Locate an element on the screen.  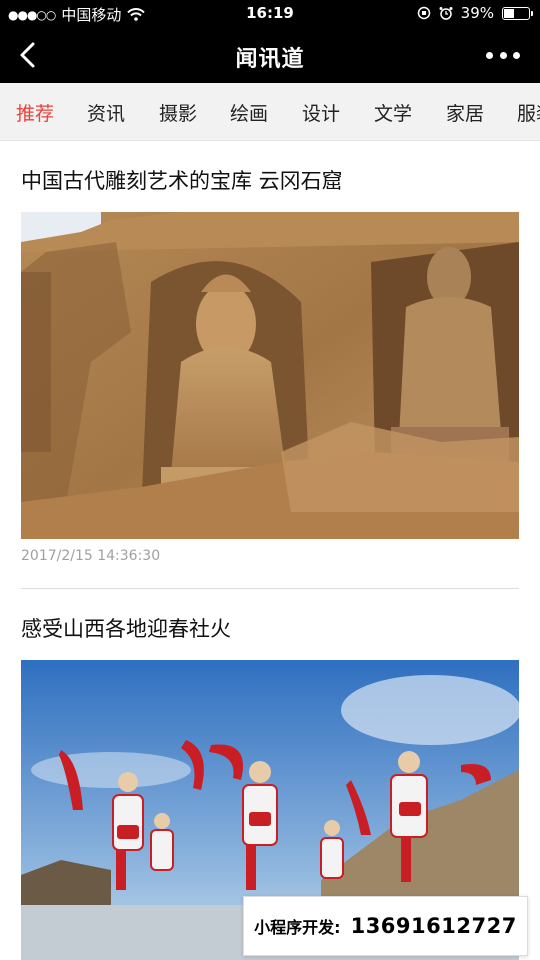
developer-contact-badge: 小程序开发: 13691612727 is located at coordinates (385, 926).